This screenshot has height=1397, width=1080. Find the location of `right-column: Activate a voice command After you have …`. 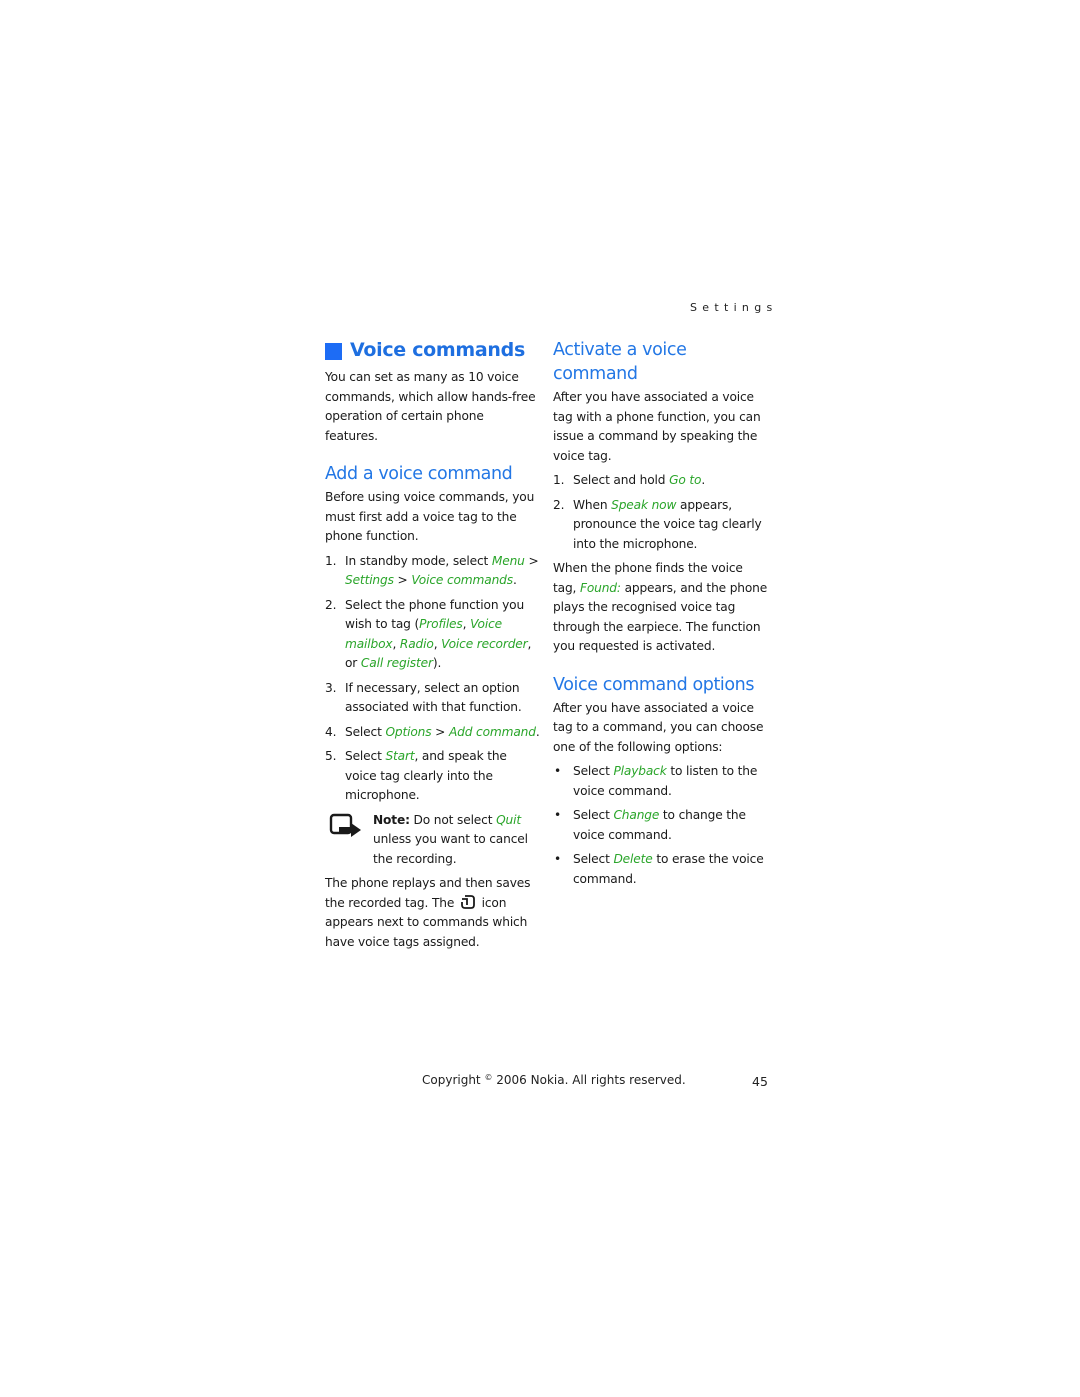

right-column: Activate a voice command After you have … is located at coordinates (660, 616).